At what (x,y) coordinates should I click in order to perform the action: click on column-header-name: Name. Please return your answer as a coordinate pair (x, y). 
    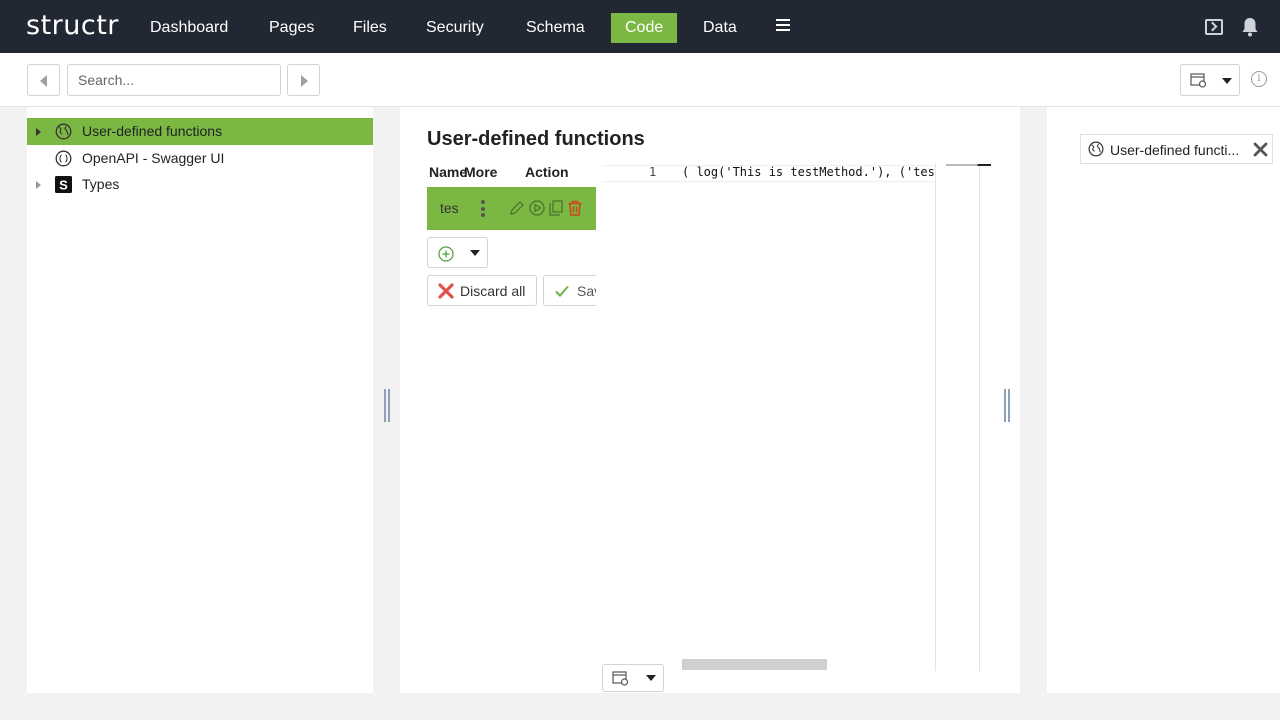
    Looking at the image, I should click on (448, 172).